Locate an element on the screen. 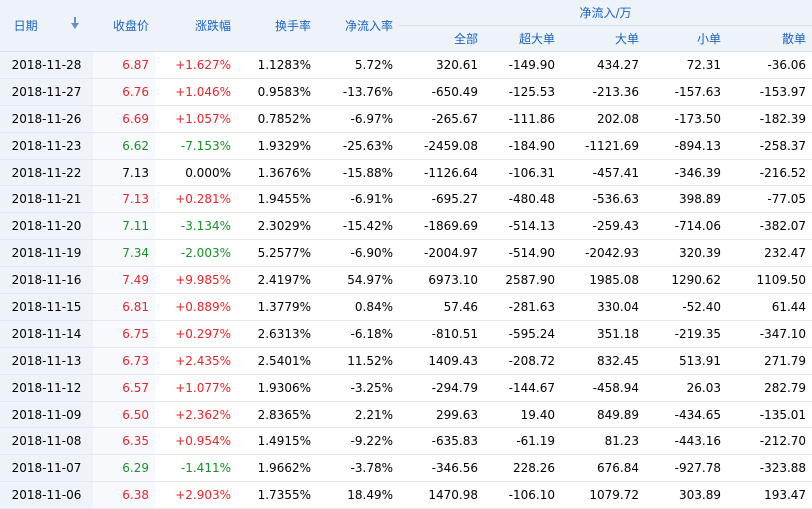 The height and width of the screenshot is (509, 812). cell-net-rate: 18.49% is located at coordinates (358, 495).